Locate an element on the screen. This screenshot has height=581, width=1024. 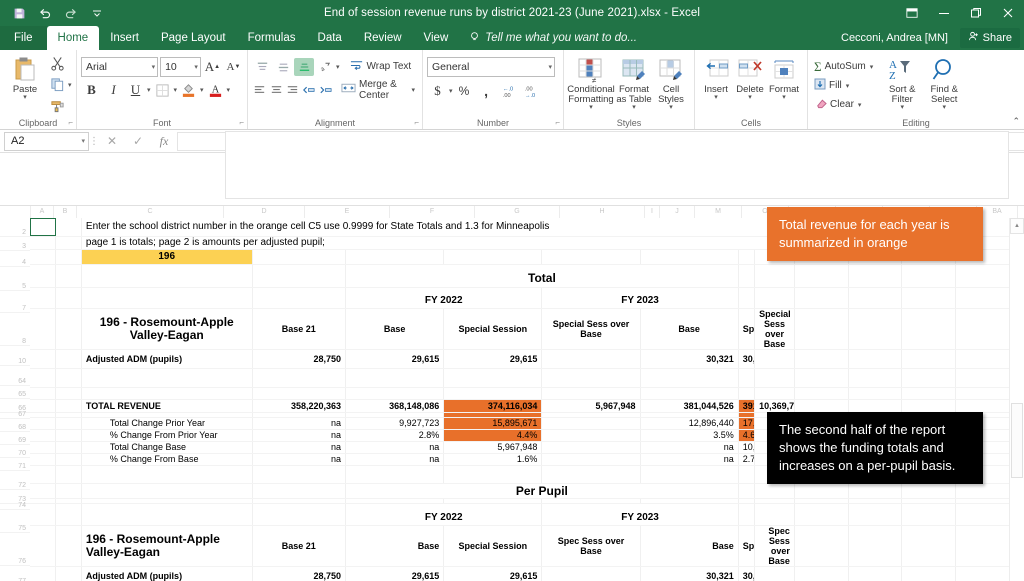
cell-B76 is located at coordinates (68, 546).